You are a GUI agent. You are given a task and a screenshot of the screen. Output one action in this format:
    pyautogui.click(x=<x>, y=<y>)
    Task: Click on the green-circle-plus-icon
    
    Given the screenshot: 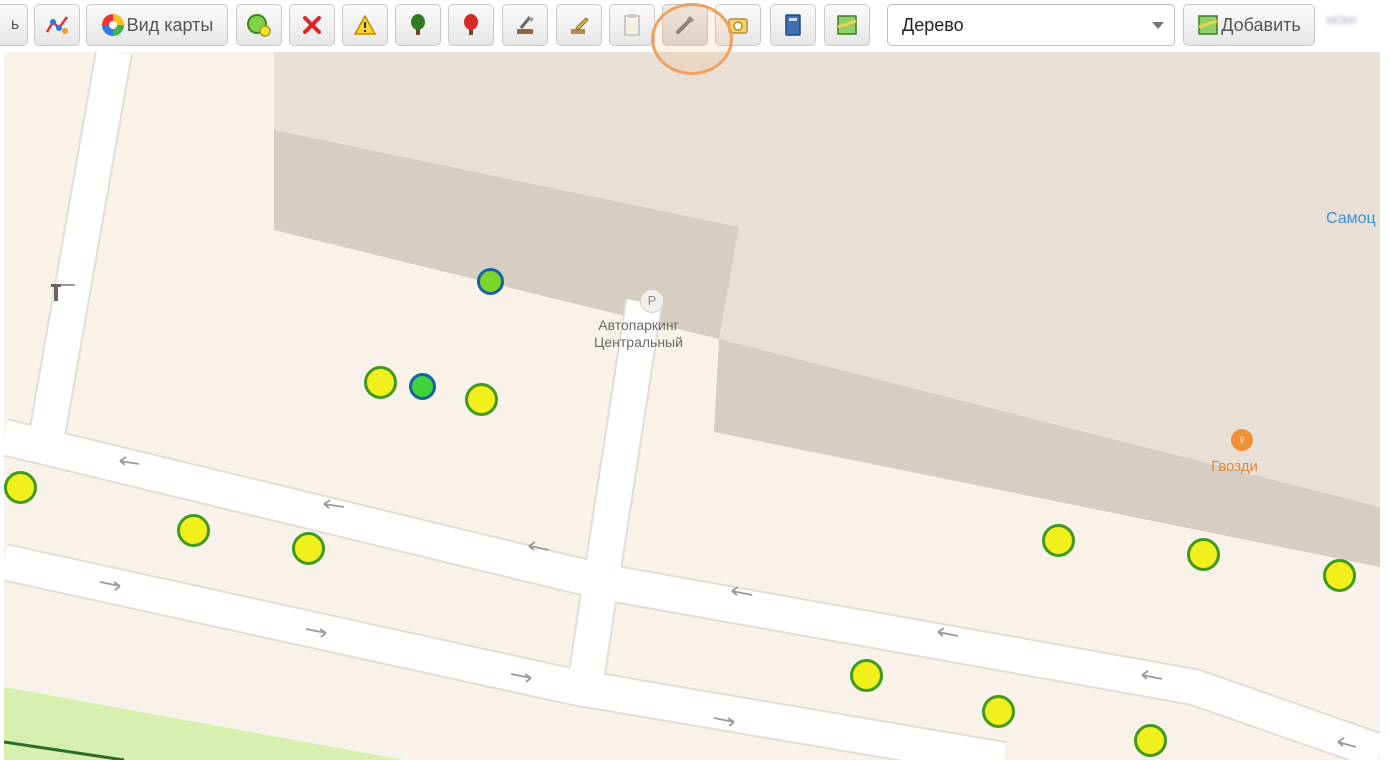 What is the action you would take?
    pyautogui.click(x=259, y=25)
    